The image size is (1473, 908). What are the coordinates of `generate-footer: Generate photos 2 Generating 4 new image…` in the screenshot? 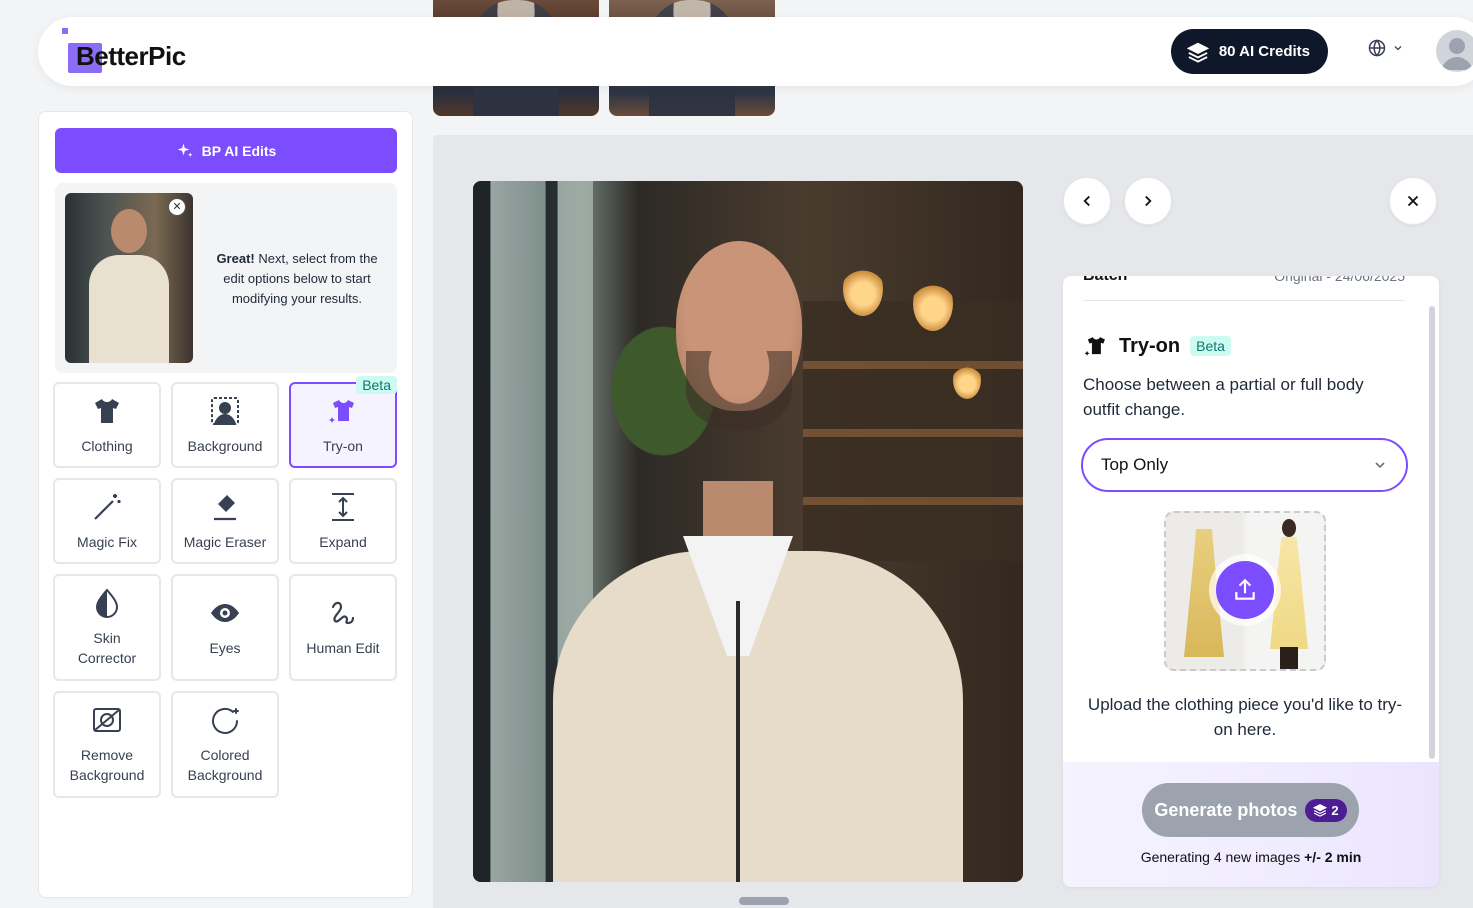 It's located at (1251, 824).